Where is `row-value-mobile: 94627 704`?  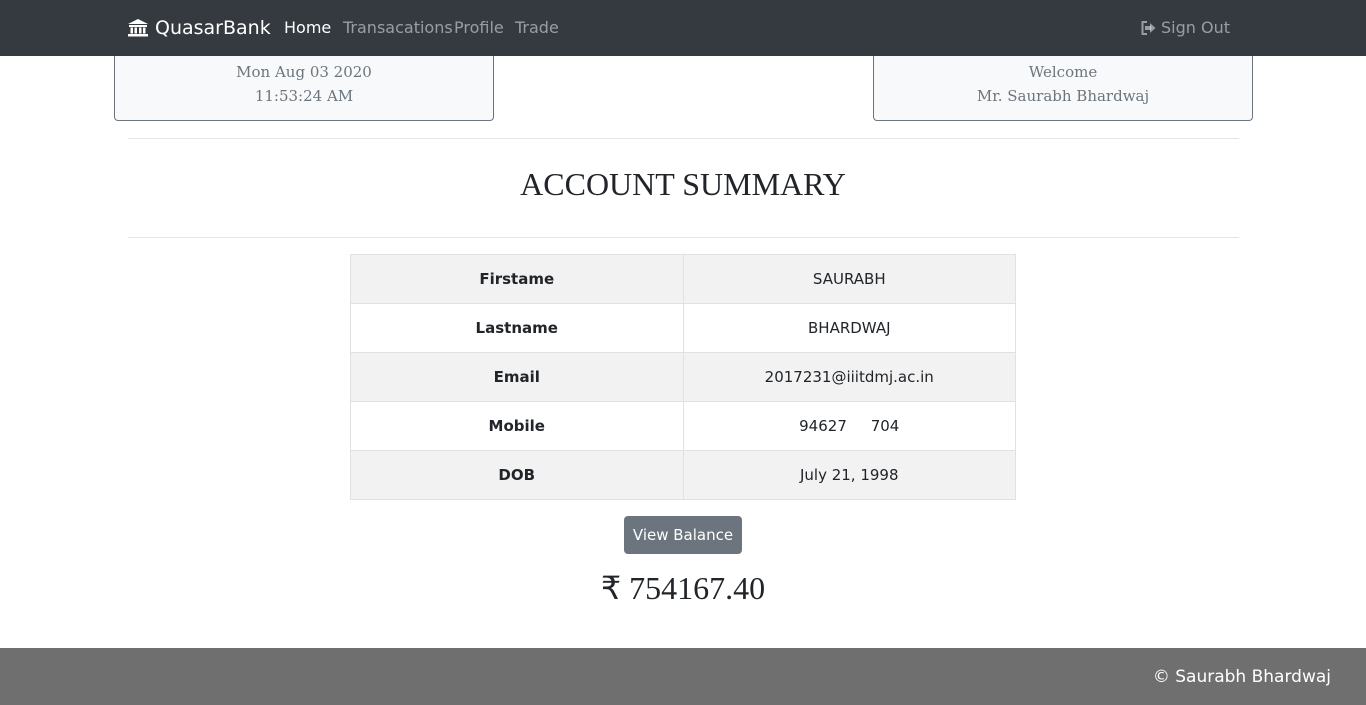 row-value-mobile: 94627 704 is located at coordinates (849, 426).